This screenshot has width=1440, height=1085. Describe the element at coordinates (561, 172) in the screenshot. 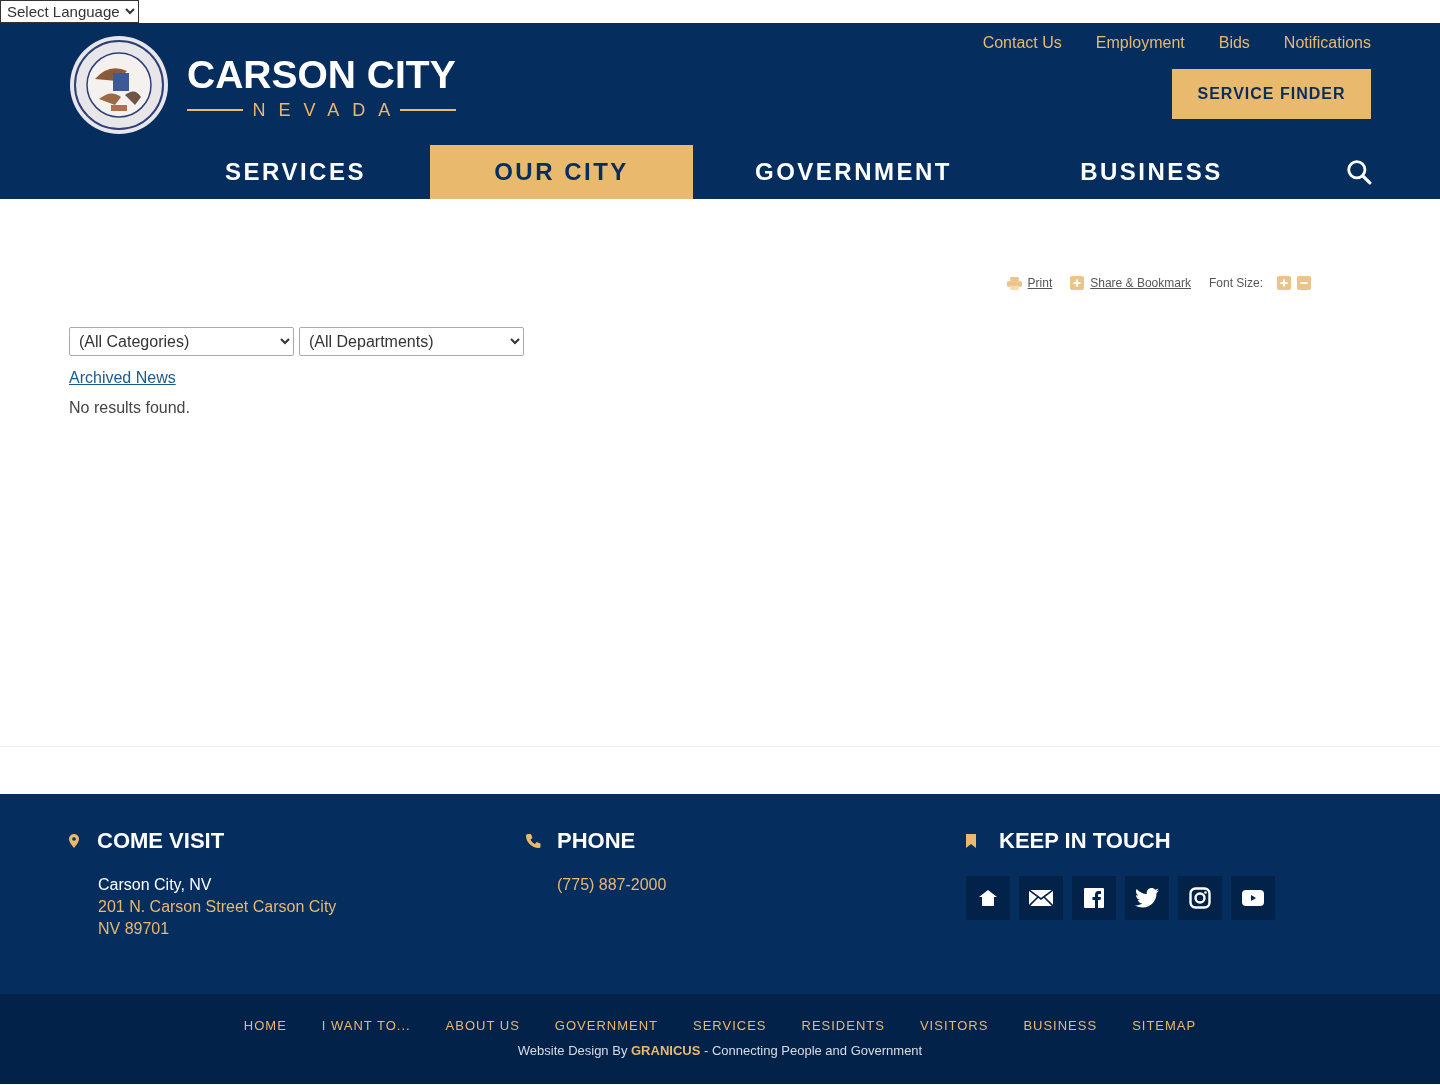

I see `nav-tab: OUR CITY` at that location.